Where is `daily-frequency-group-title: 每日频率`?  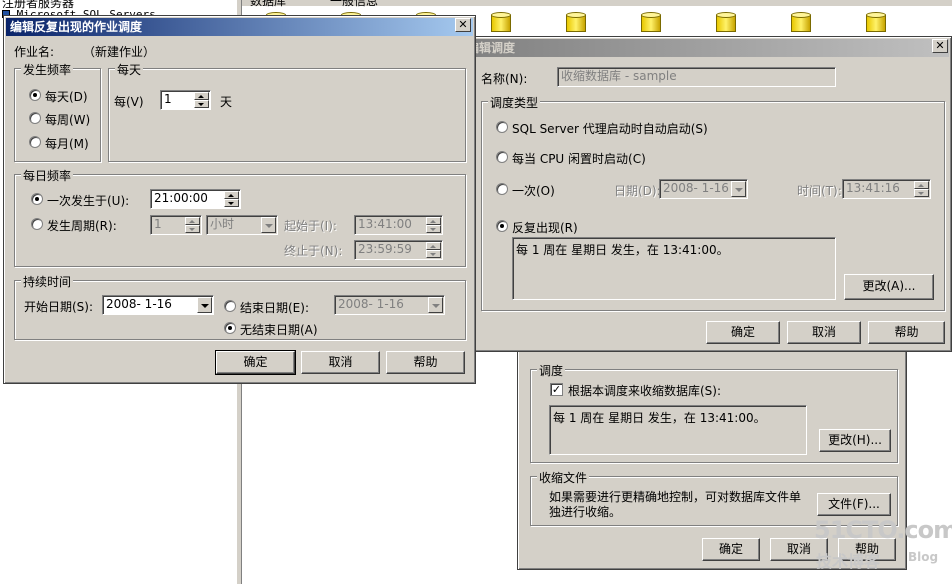
daily-frequency-group-title: 每日频率 is located at coordinates (47, 175).